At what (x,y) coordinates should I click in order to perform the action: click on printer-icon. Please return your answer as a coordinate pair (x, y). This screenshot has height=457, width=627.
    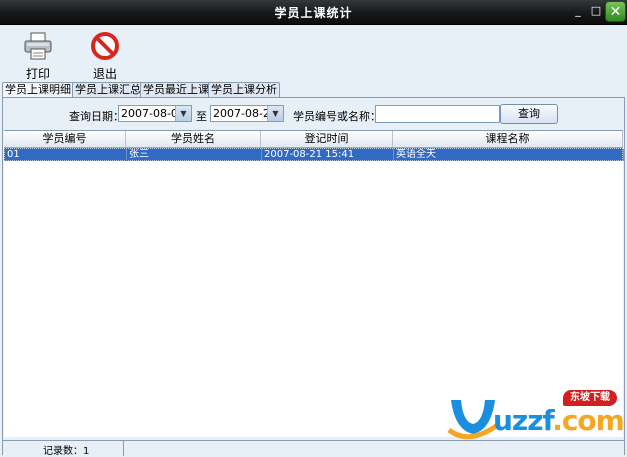
    Looking at the image, I should click on (38, 46).